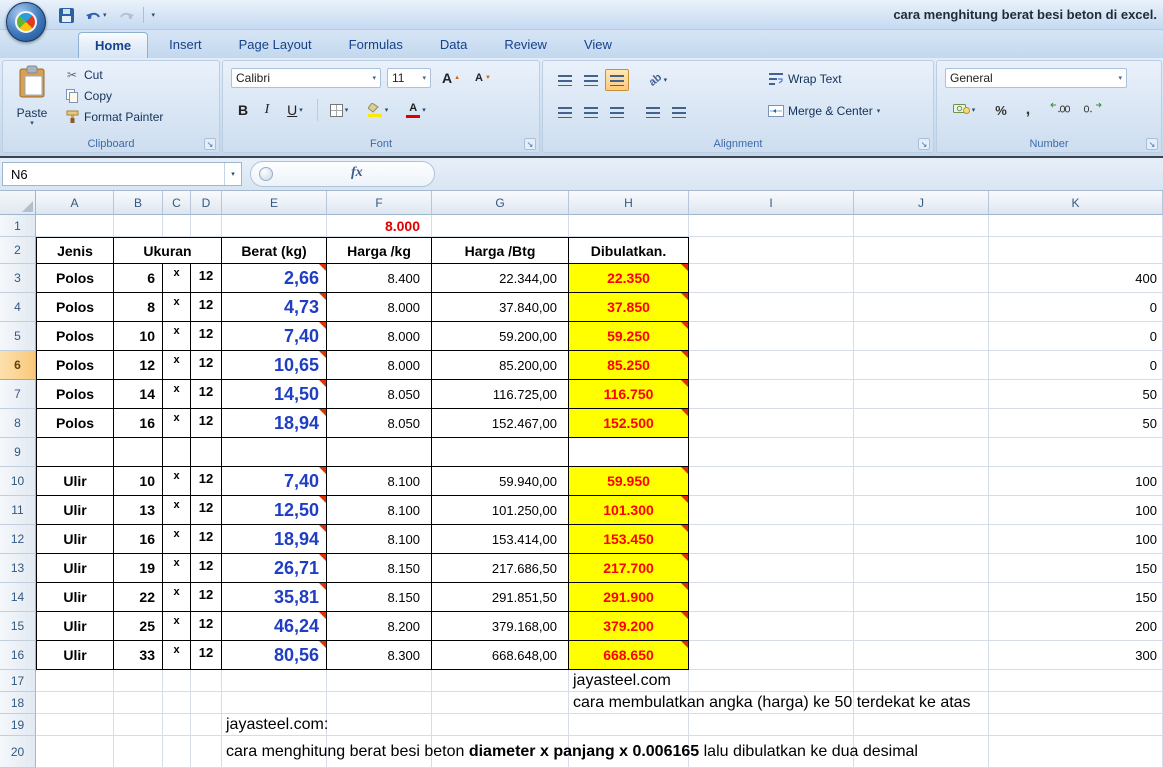 The height and width of the screenshot is (768, 1163). Describe the element at coordinates (1076, 539) in the screenshot. I see `cell-K12: 100` at that location.